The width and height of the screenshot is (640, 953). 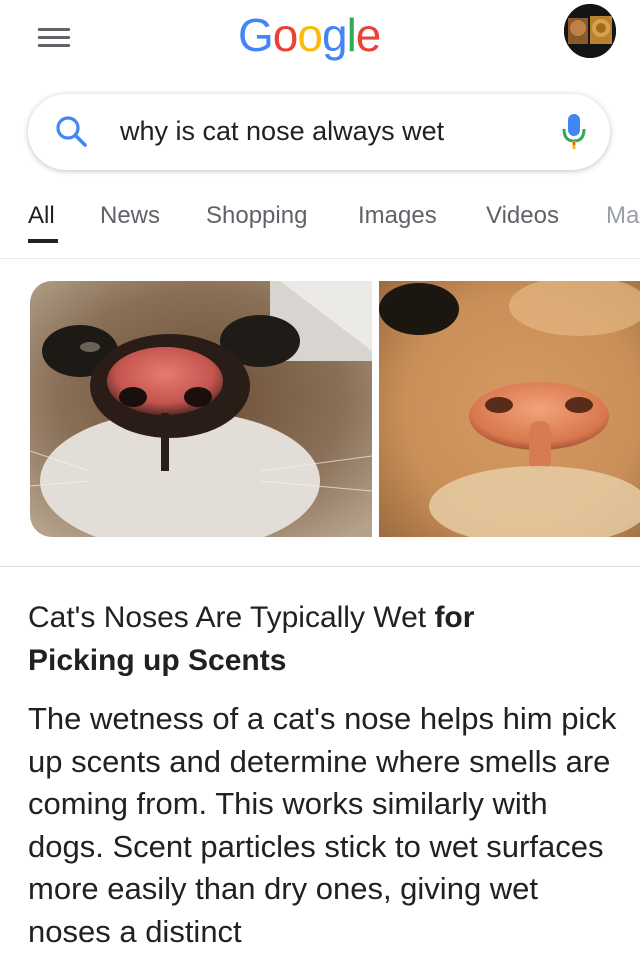 I want to click on search-input: why is cat nose always wet, so click(x=282, y=131).